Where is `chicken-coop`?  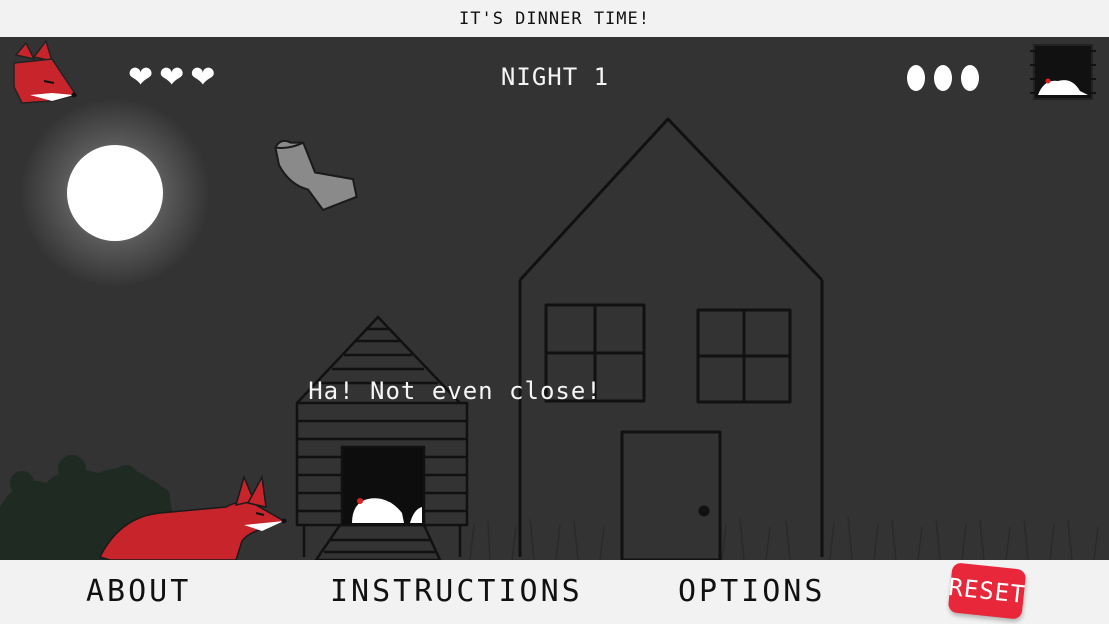 chicken-coop is located at coordinates (382, 437).